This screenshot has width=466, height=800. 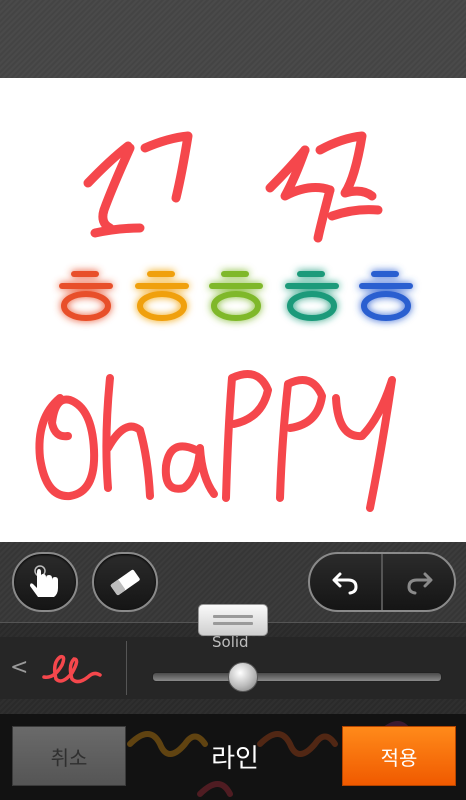 I want to click on slider-thumb, so click(x=243, y=677).